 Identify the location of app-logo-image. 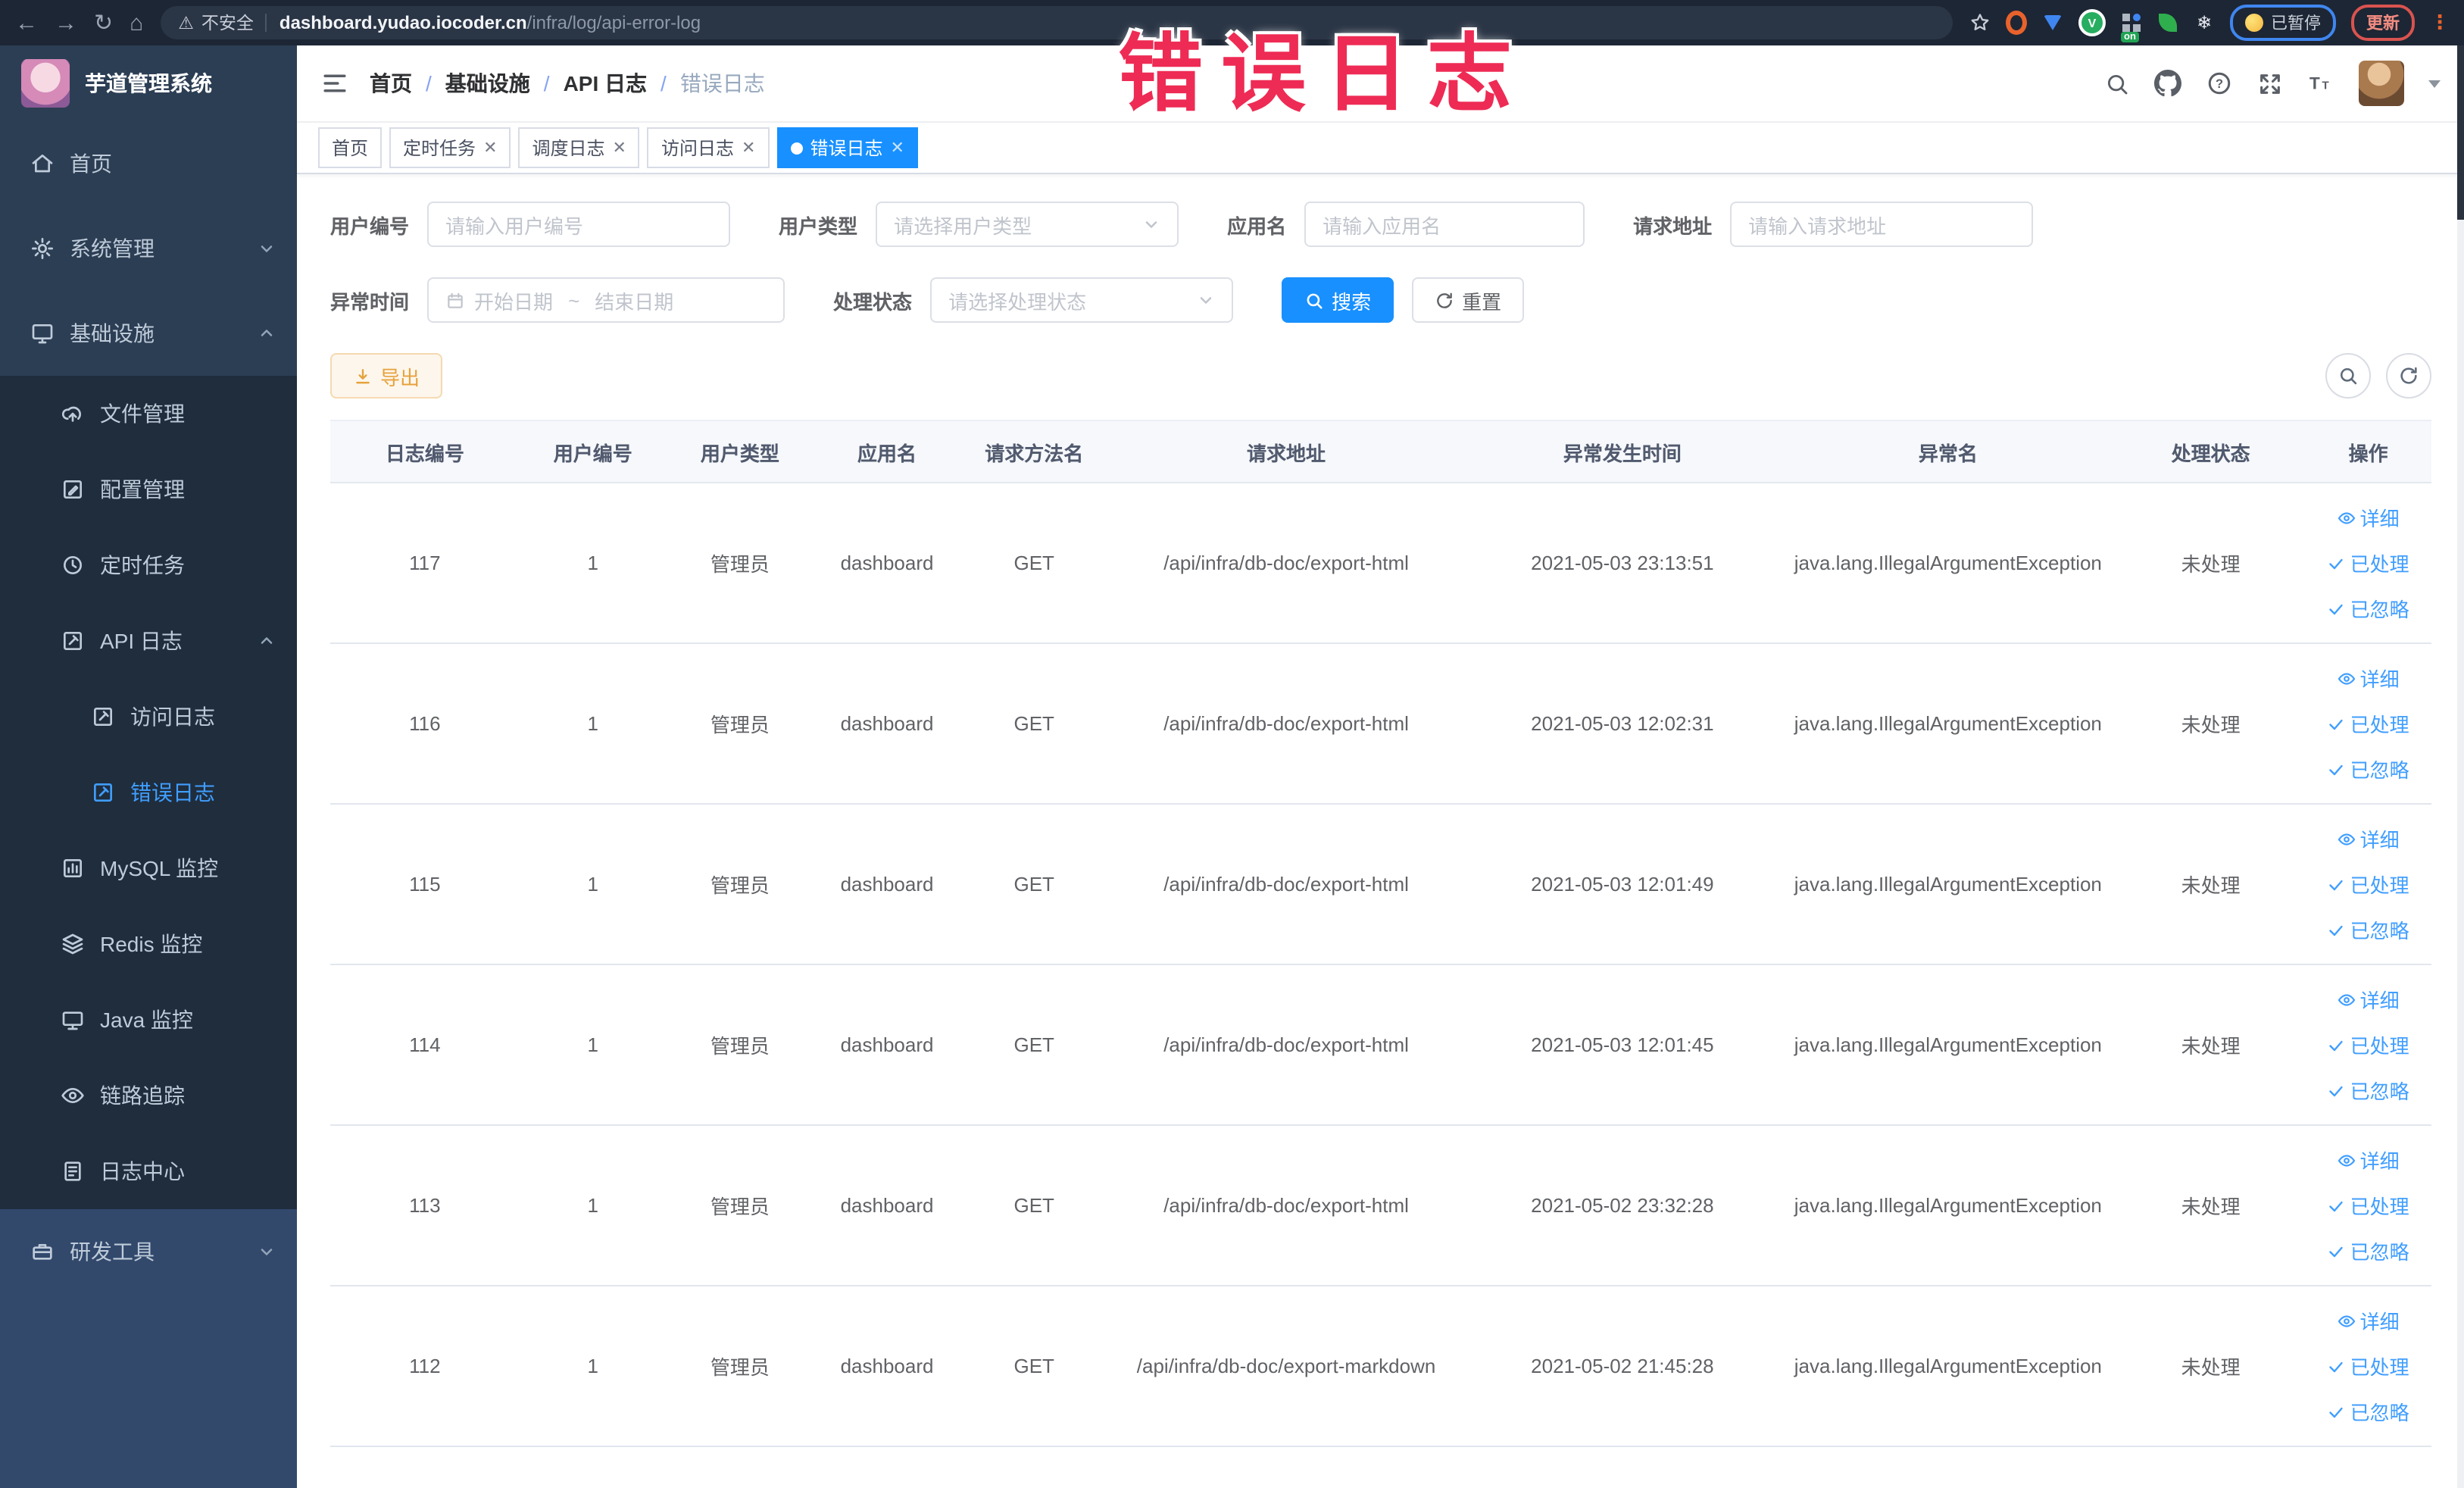
(45, 83).